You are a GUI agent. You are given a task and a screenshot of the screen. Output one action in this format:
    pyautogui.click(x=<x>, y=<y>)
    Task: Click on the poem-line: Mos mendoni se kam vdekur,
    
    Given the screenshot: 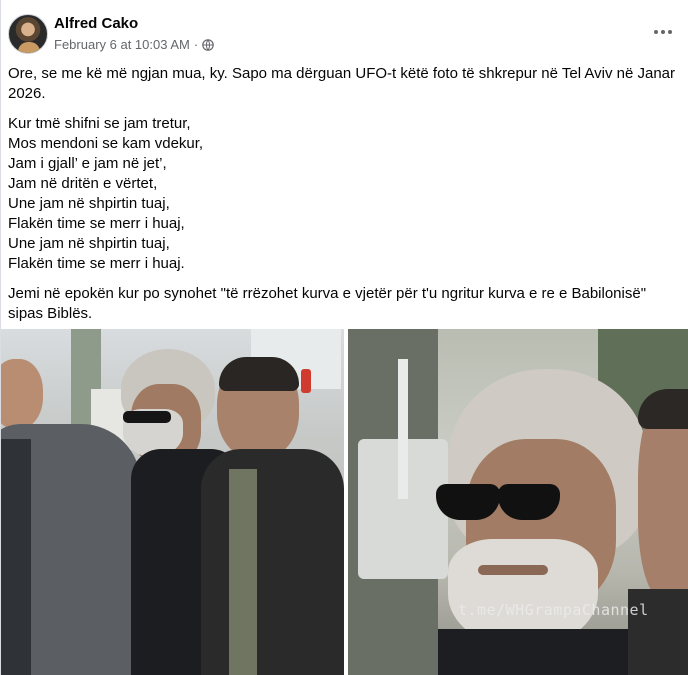 What is the action you would take?
    pyautogui.click(x=106, y=143)
    